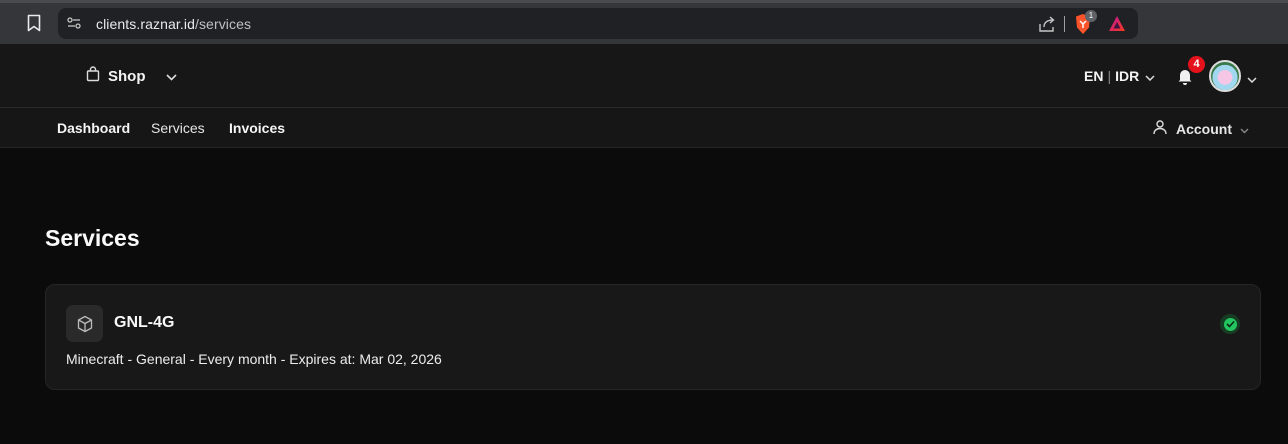 The width and height of the screenshot is (1288, 444). I want to click on cube-icon, so click(84, 323).